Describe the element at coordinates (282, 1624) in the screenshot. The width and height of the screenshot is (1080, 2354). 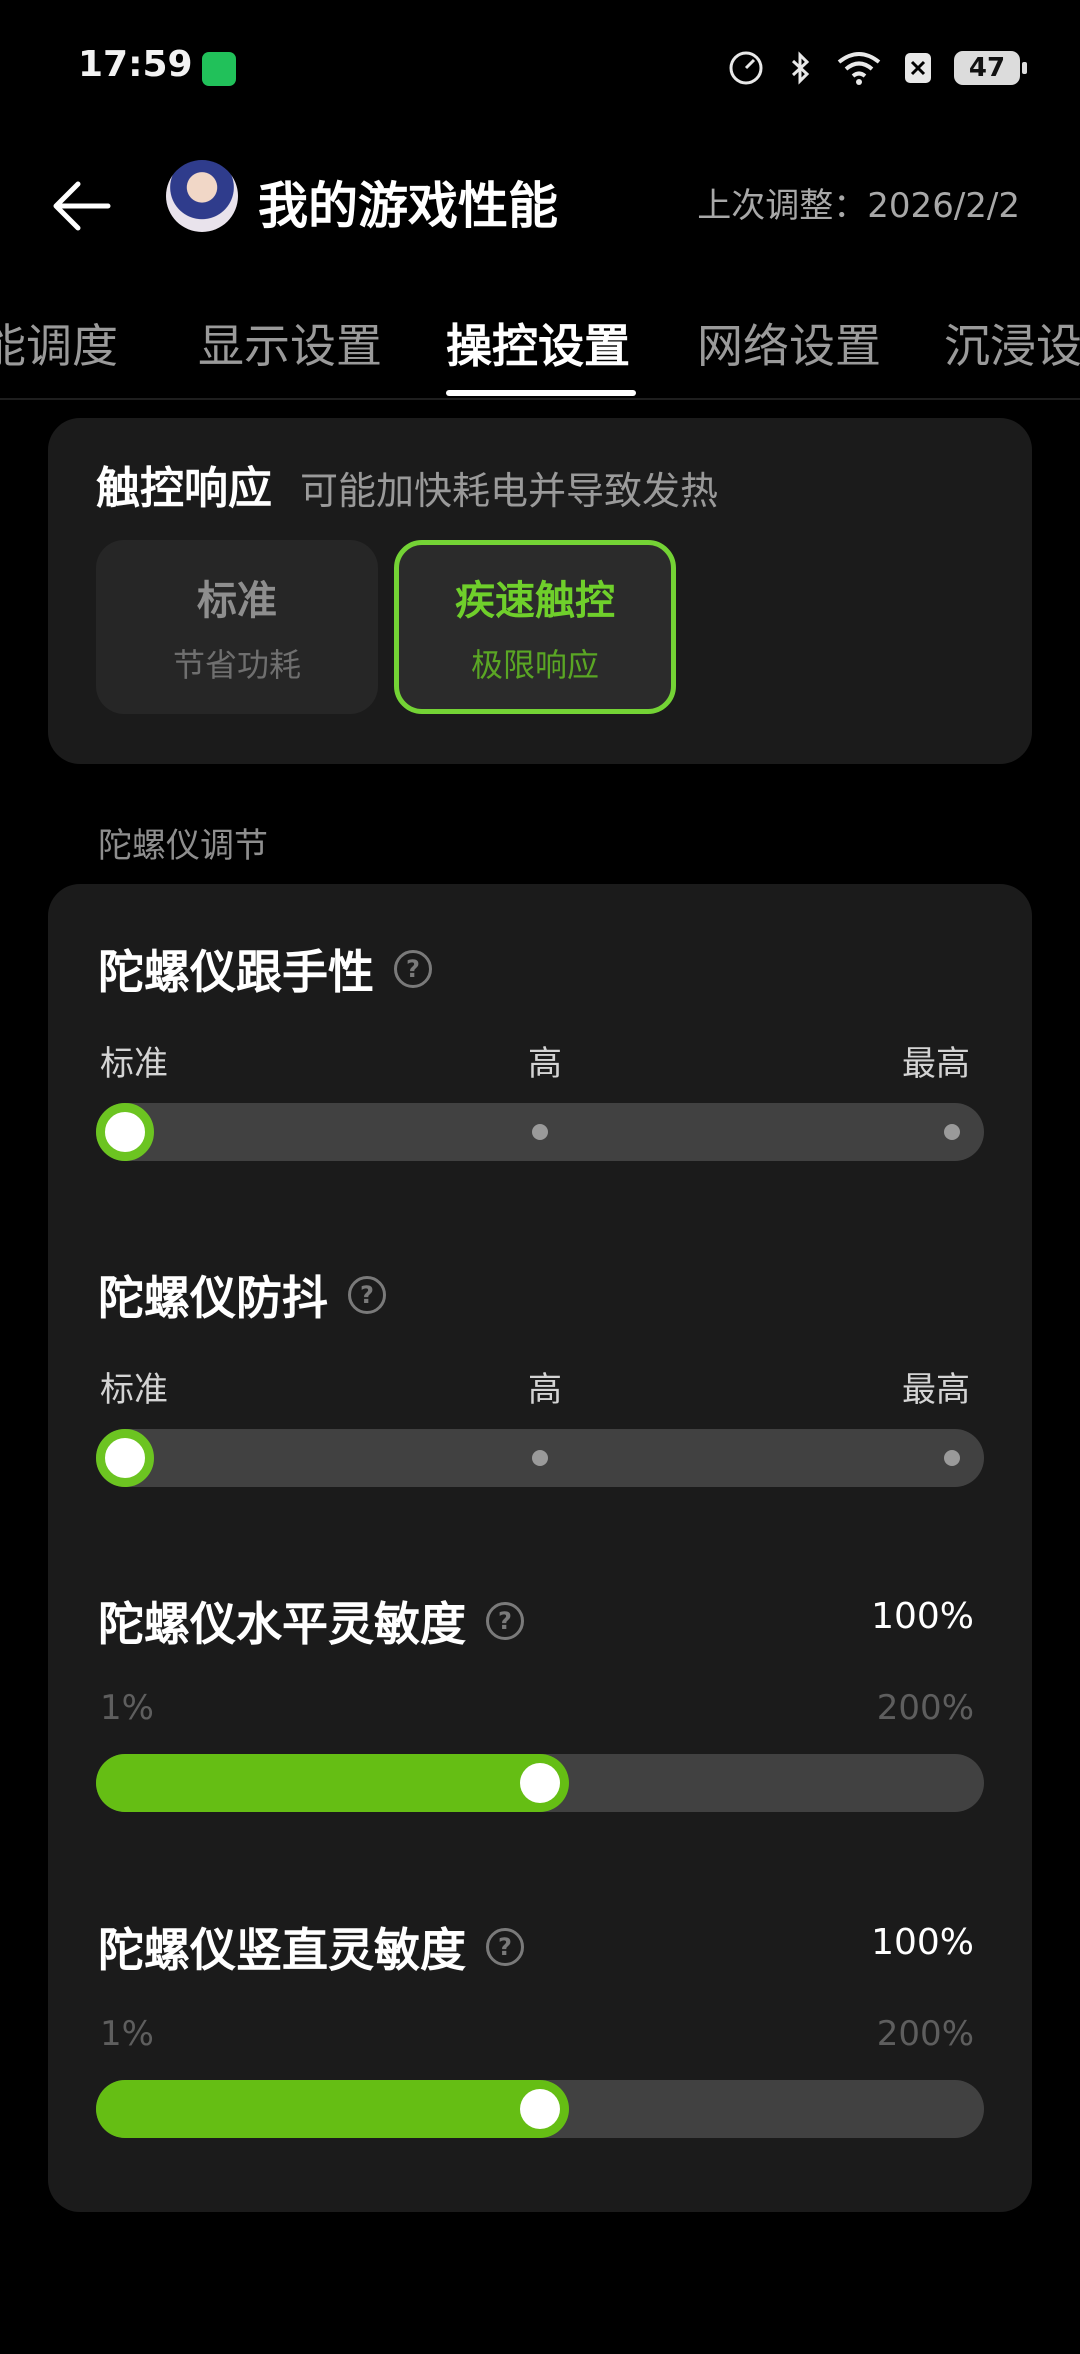
I see `gyro-horizontal-label: 陀螺仪水平灵敏度` at that location.